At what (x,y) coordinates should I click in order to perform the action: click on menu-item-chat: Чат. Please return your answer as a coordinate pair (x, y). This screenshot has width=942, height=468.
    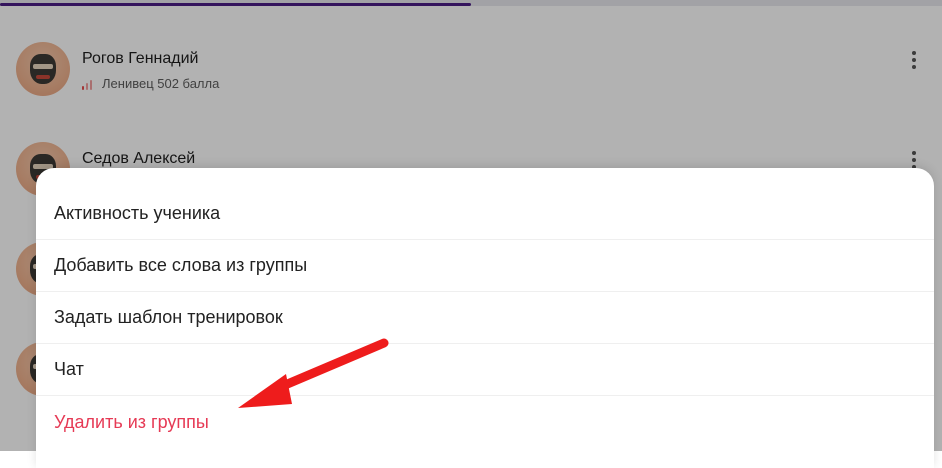
    Looking at the image, I should click on (485, 370).